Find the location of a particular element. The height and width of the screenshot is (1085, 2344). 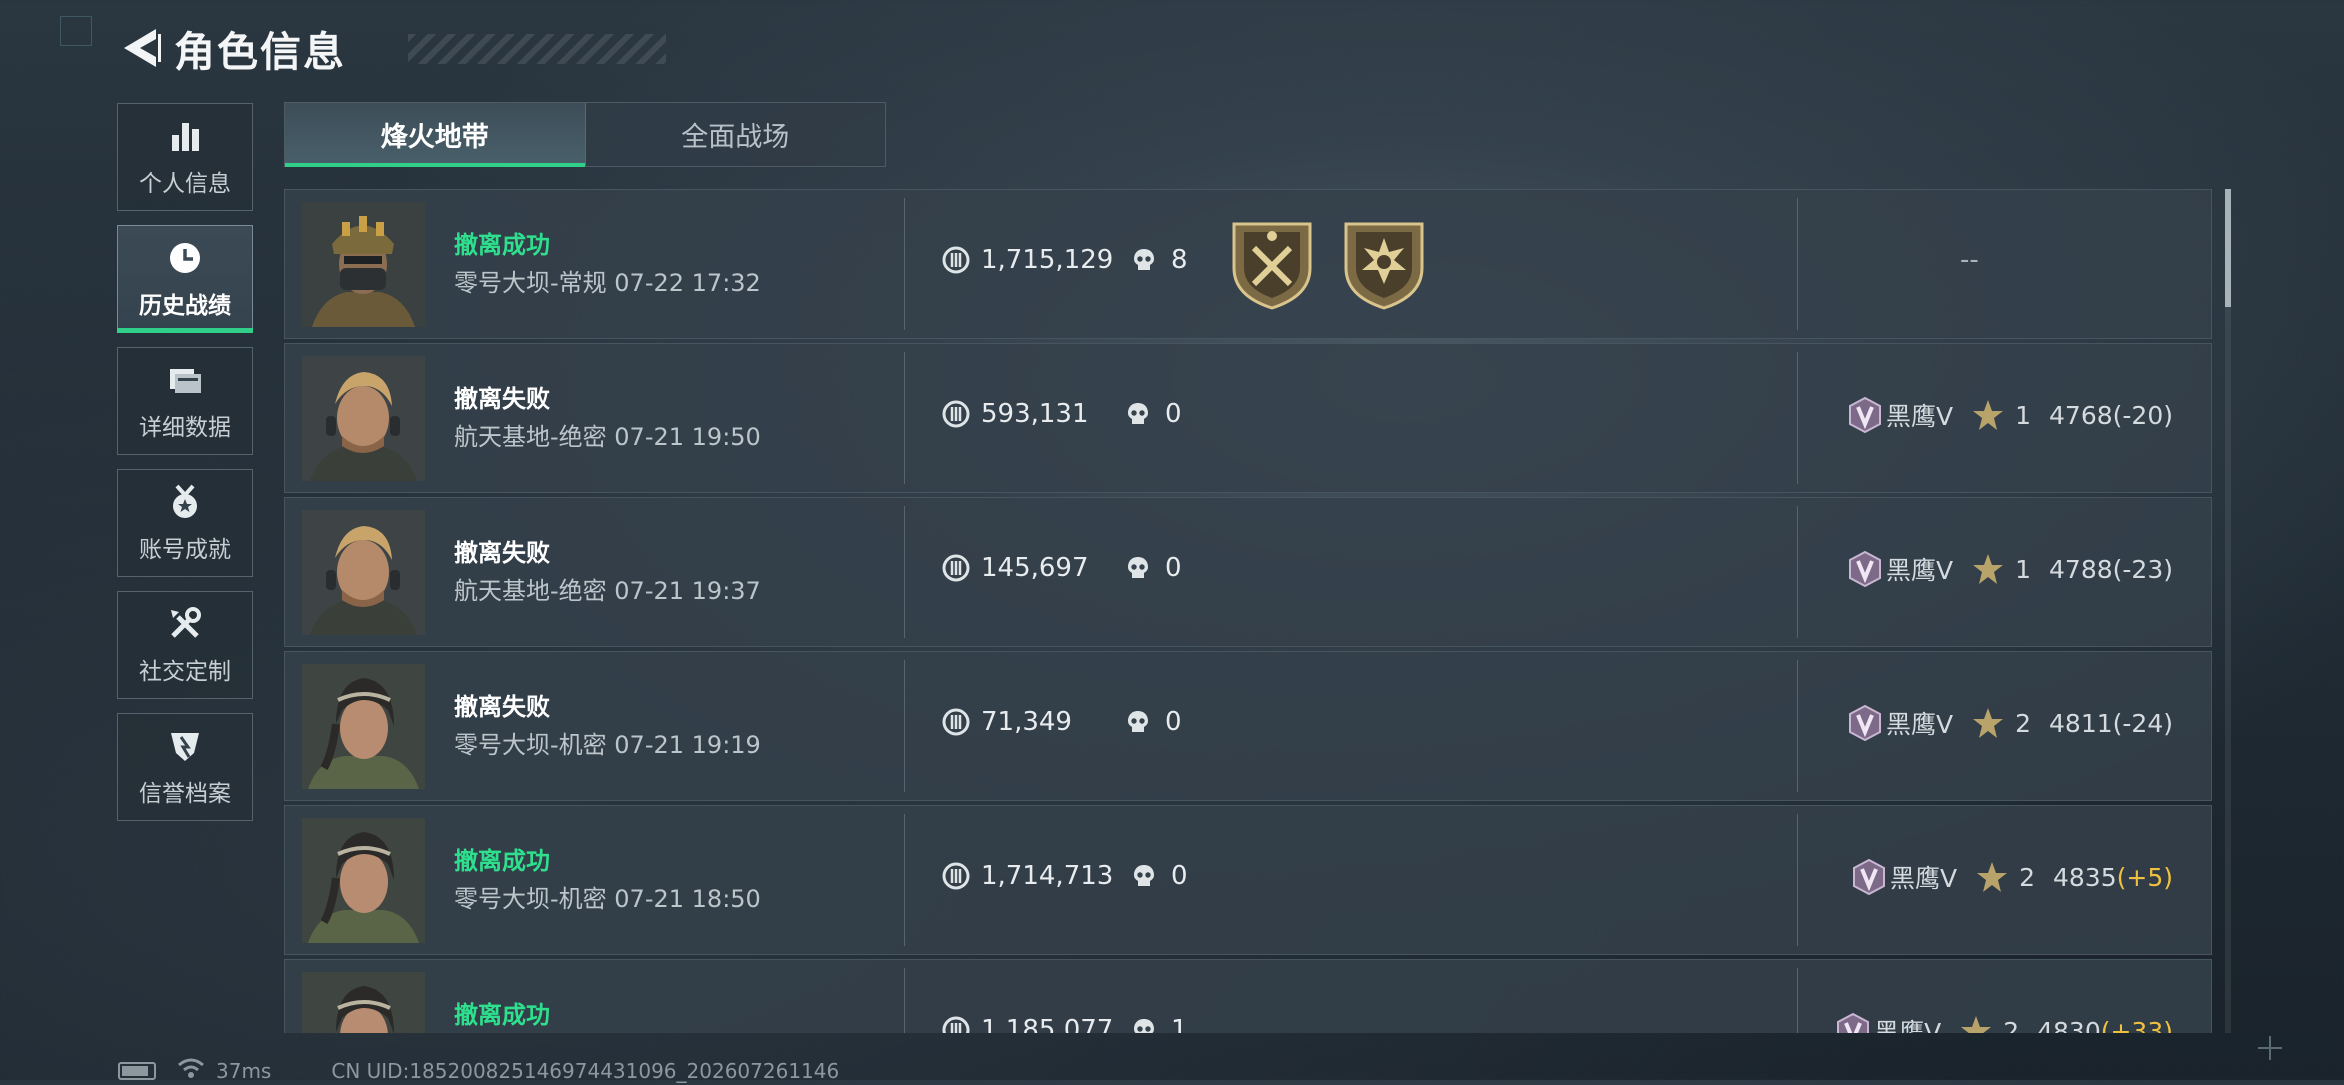

kill-stat: 1 is located at coordinates (1159, 1024).